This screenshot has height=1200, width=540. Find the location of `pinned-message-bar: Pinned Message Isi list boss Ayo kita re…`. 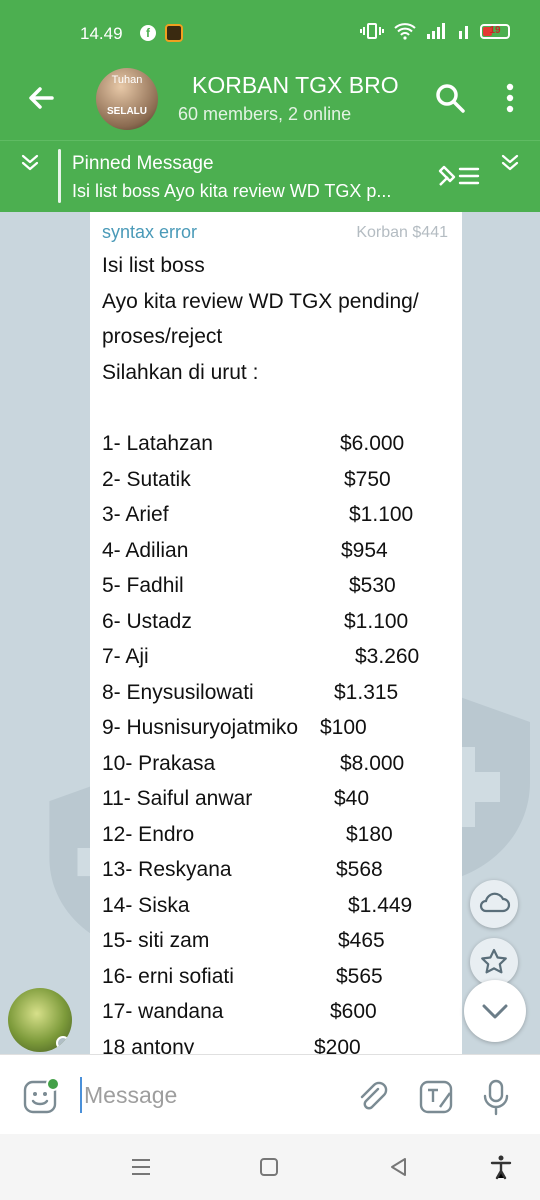

pinned-message-bar: Pinned Message Isi list boss Ayo kita re… is located at coordinates (270, 176).